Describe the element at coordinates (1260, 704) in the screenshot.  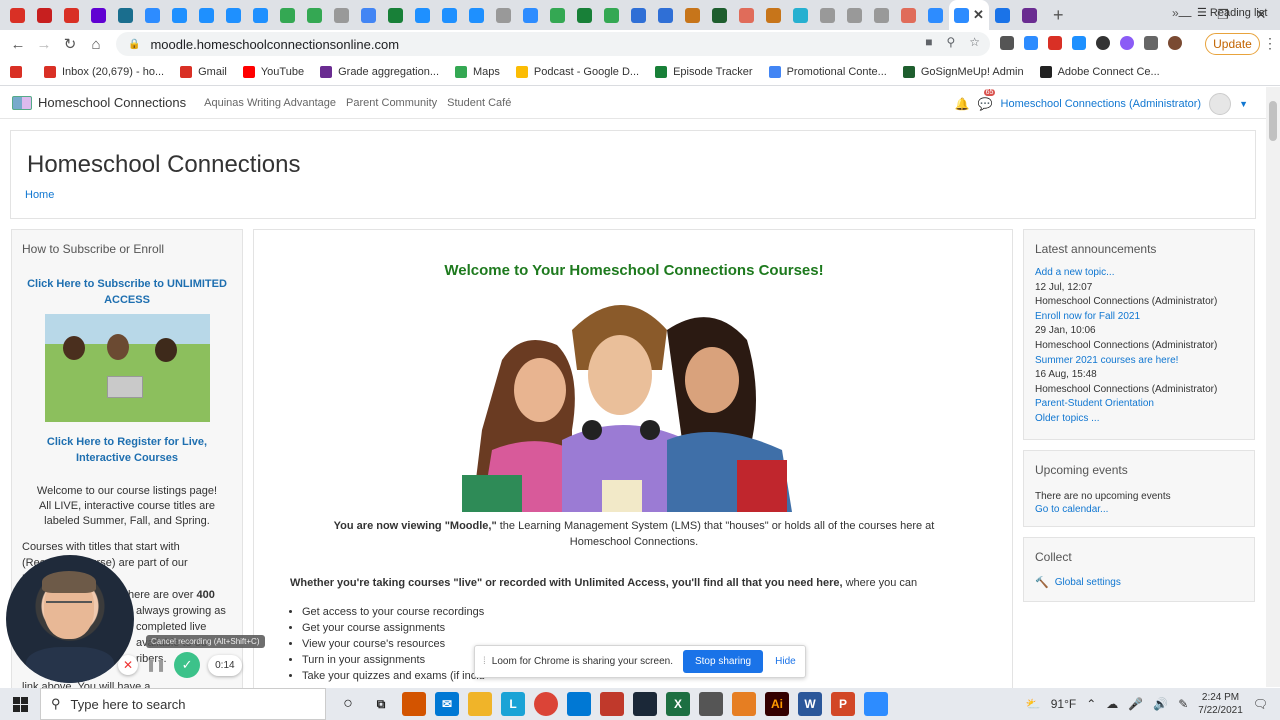
I see `notifications-icon: 🗨` at that location.